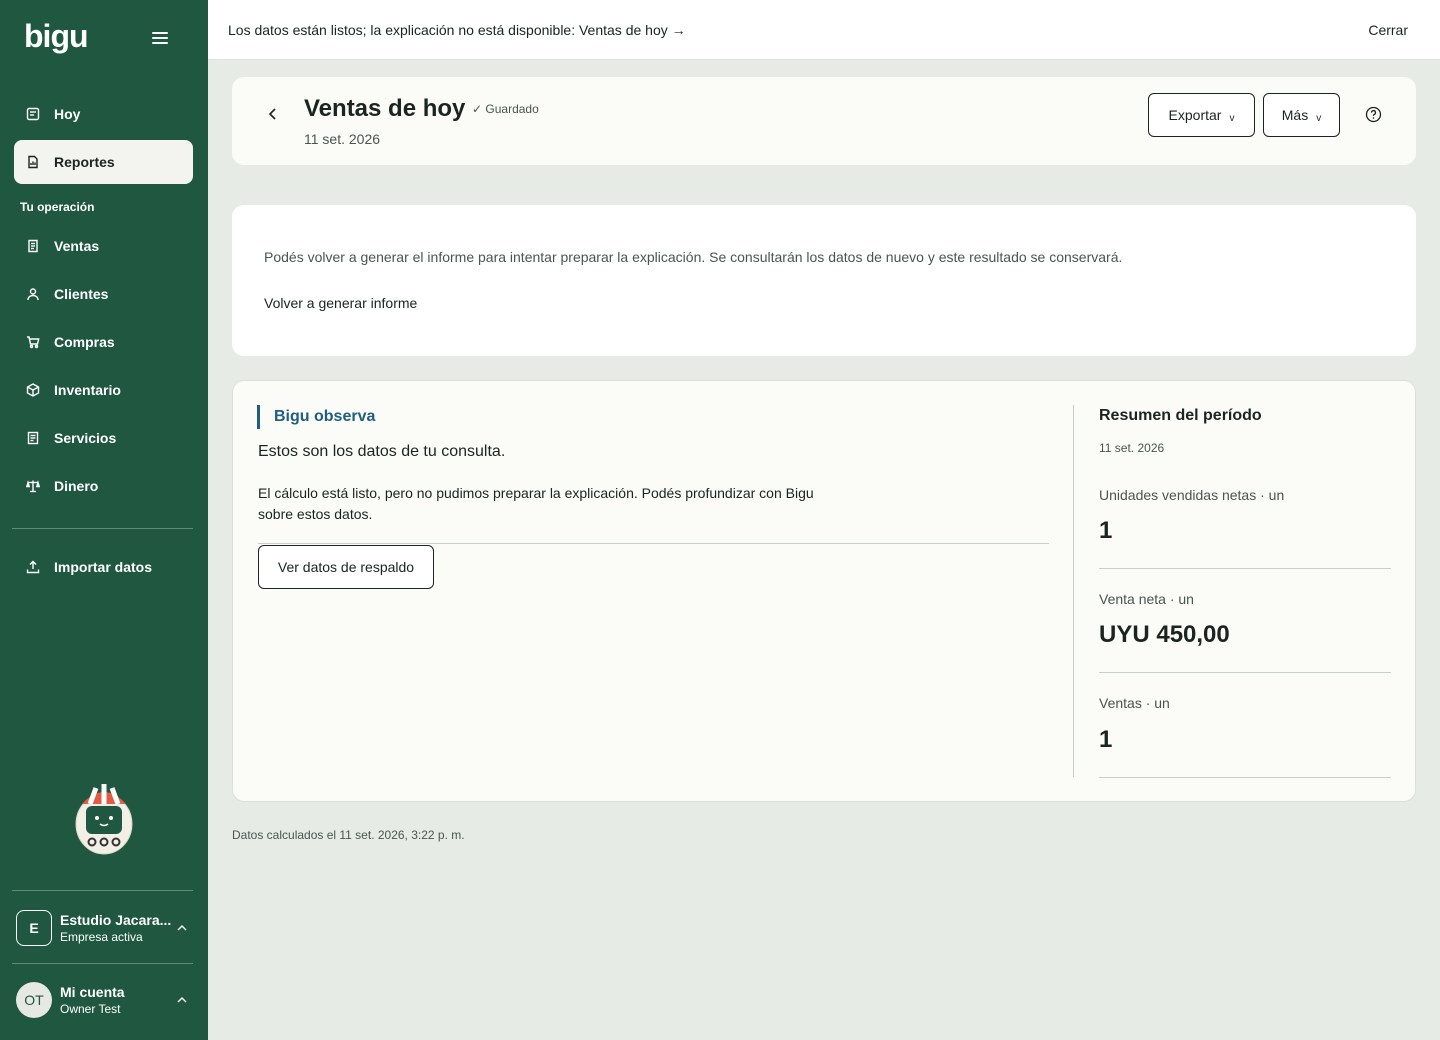  I want to click on box-icon, so click(33, 390).